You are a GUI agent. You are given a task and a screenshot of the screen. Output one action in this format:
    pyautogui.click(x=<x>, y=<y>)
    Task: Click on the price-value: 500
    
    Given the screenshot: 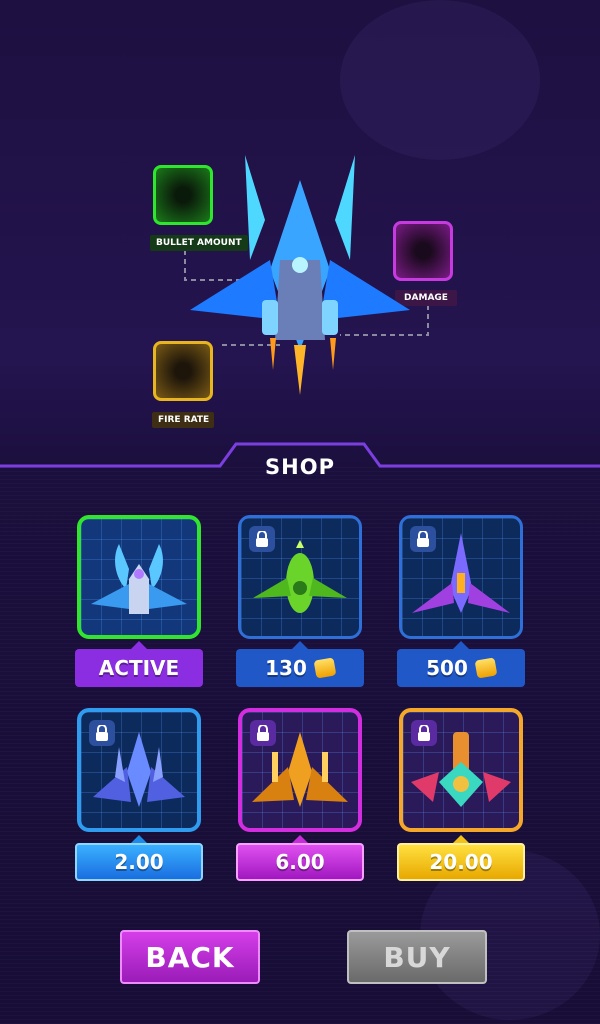 What is the action you would take?
    pyautogui.click(x=447, y=668)
    